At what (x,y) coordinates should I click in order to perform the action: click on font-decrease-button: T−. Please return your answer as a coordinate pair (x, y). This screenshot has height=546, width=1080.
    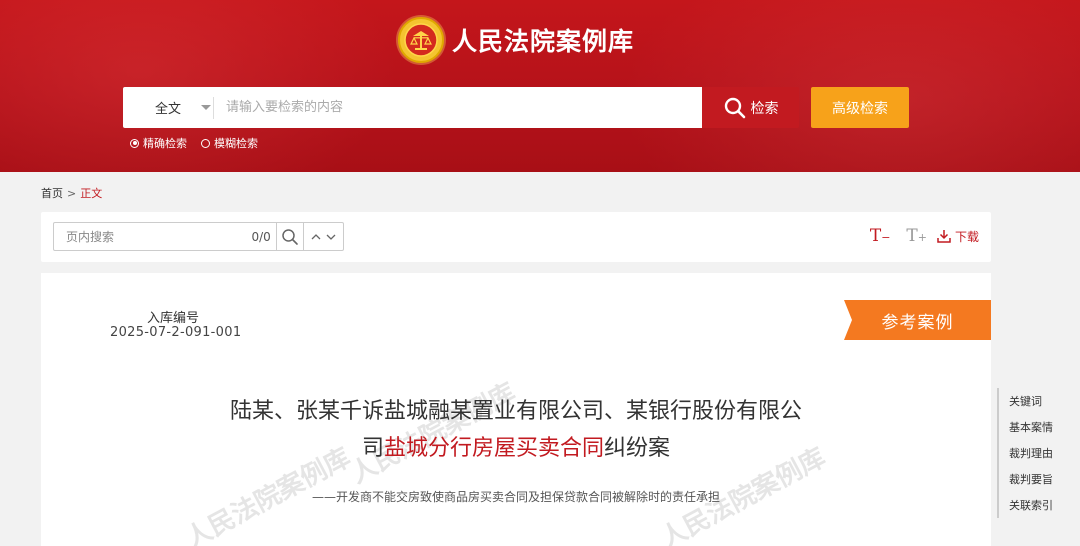
    Looking at the image, I should click on (880, 236).